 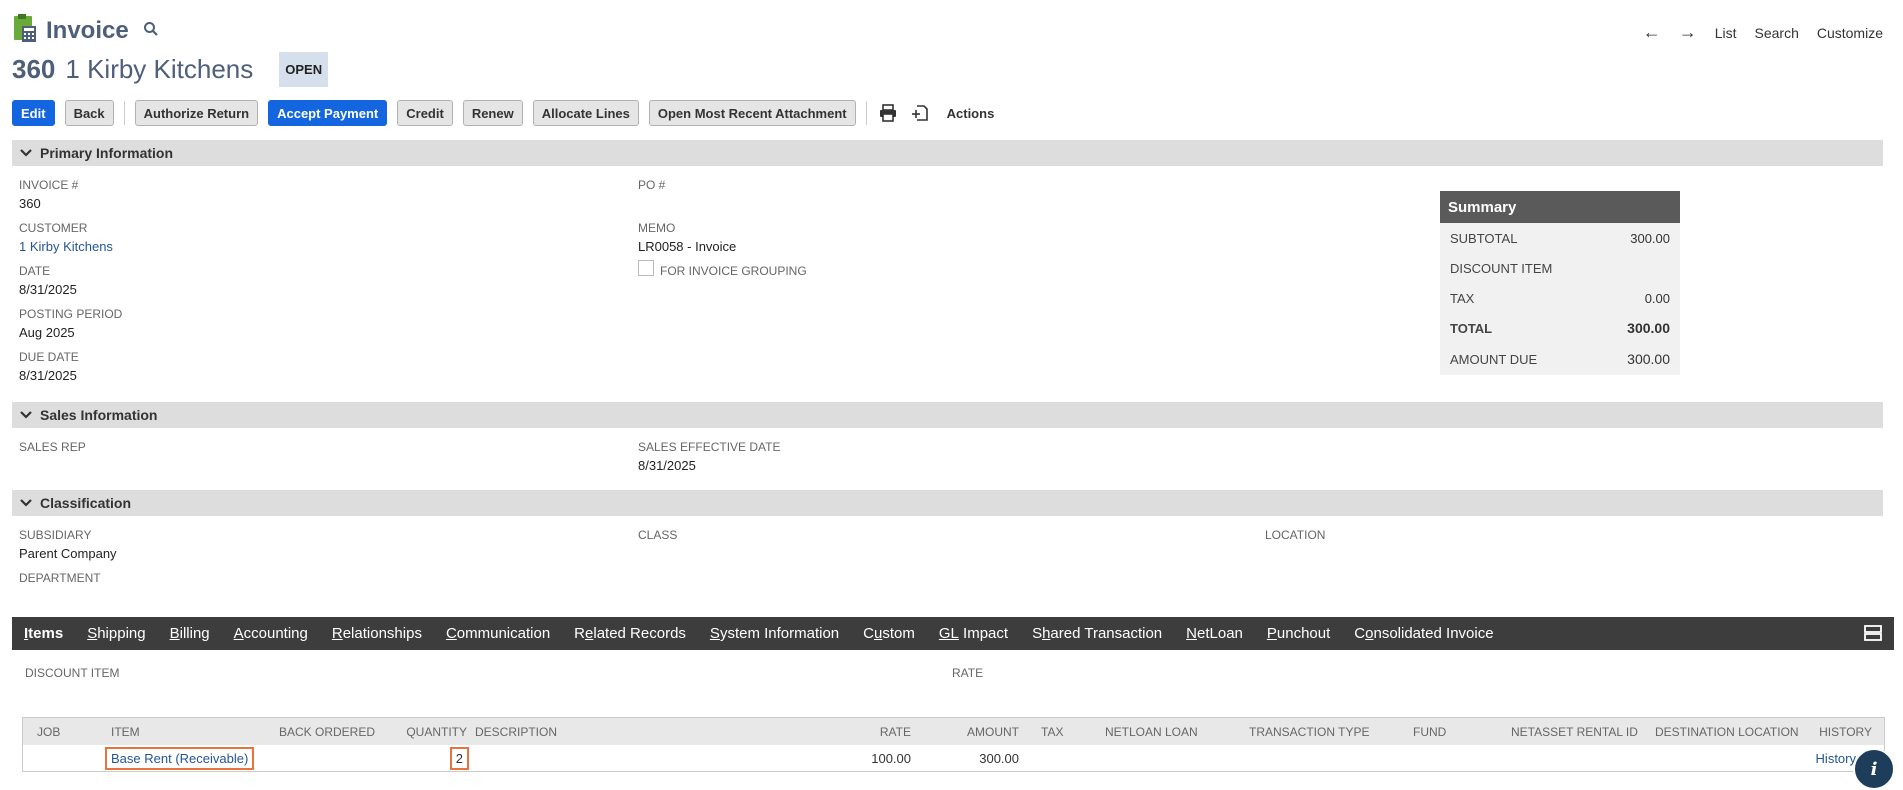 What do you see at coordinates (25, 30) in the screenshot?
I see `invoice-record-icon` at bounding box center [25, 30].